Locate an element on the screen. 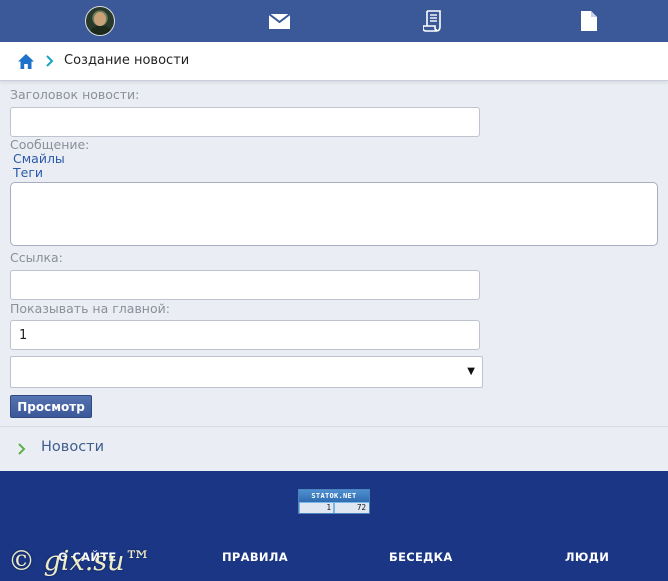 This screenshot has height=581, width=668. news-link: Новости is located at coordinates (72, 447).